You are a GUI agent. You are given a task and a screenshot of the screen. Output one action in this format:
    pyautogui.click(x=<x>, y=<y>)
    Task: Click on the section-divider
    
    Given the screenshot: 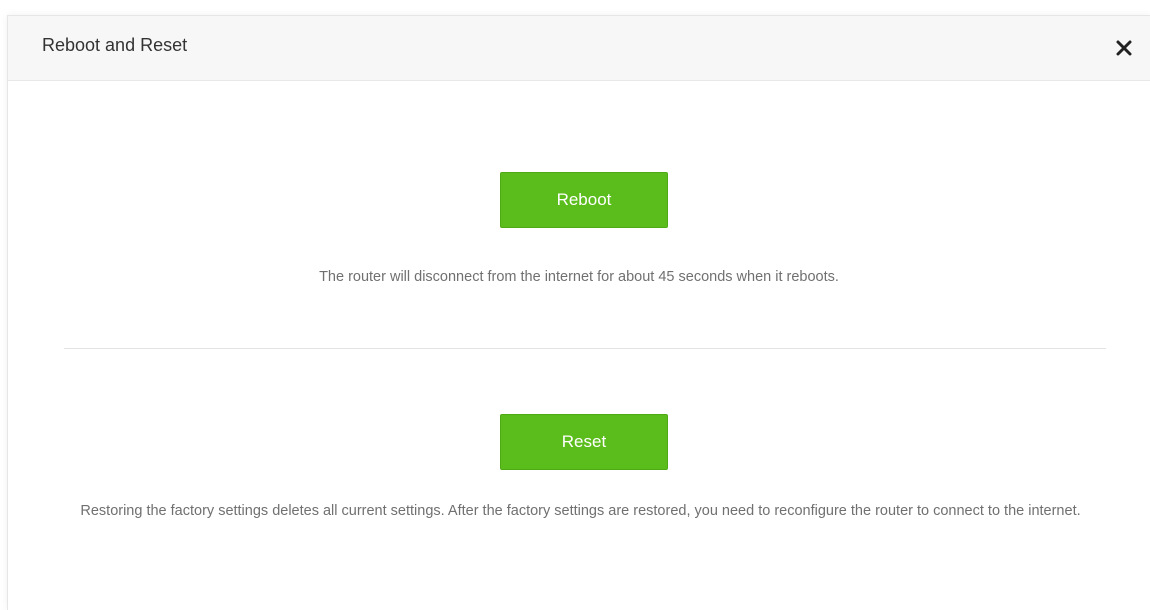 What is the action you would take?
    pyautogui.click(x=585, y=348)
    